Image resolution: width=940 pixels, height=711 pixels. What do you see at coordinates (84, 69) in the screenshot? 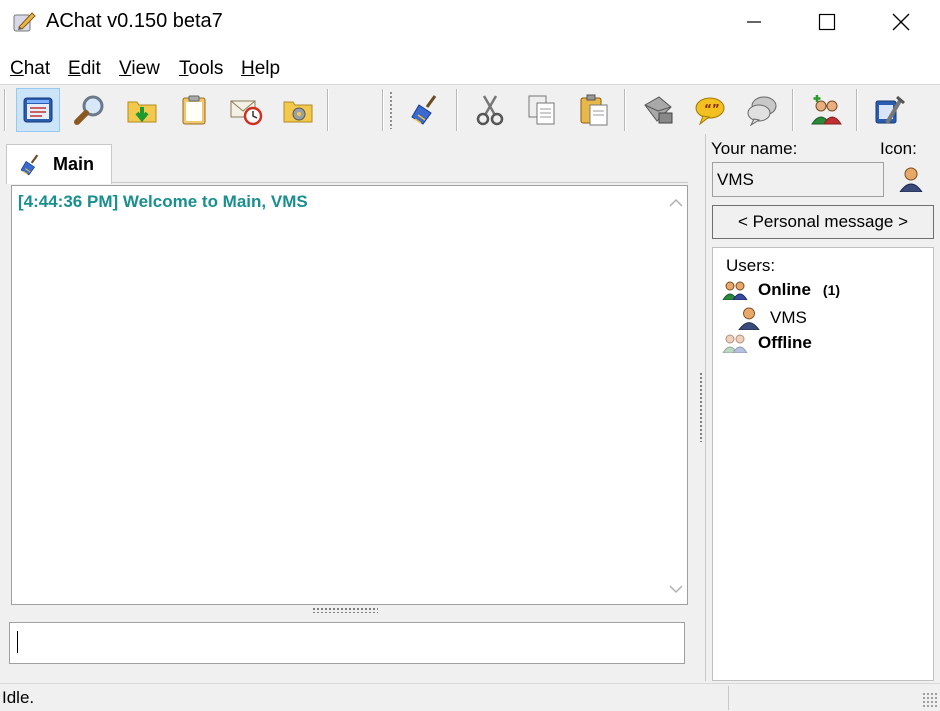
I see `menu-edit: Edit` at bounding box center [84, 69].